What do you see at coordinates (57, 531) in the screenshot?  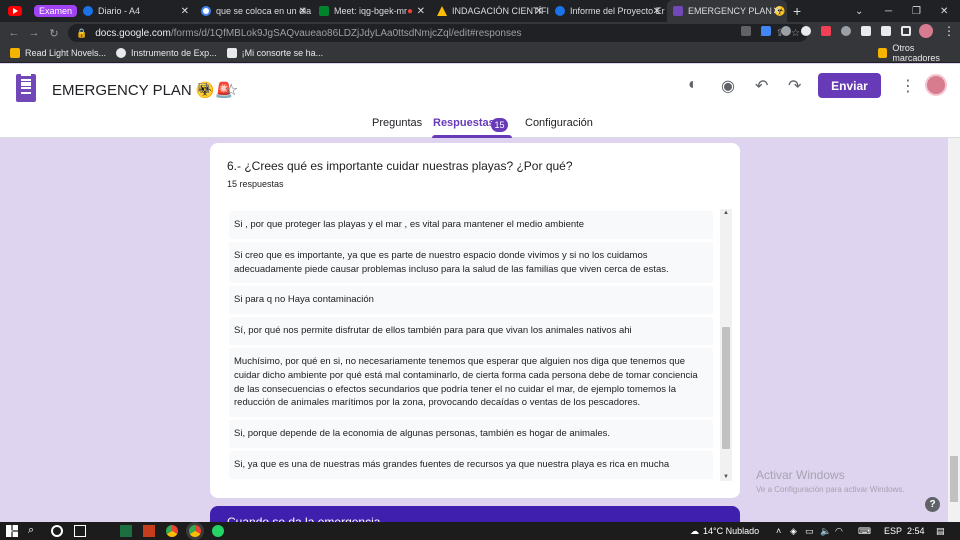 I see `cortana-icon` at bounding box center [57, 531].